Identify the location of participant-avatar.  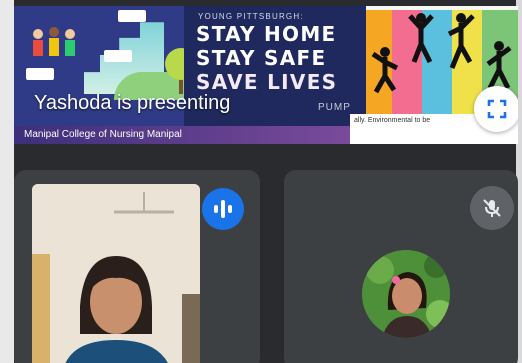
(406, 294).